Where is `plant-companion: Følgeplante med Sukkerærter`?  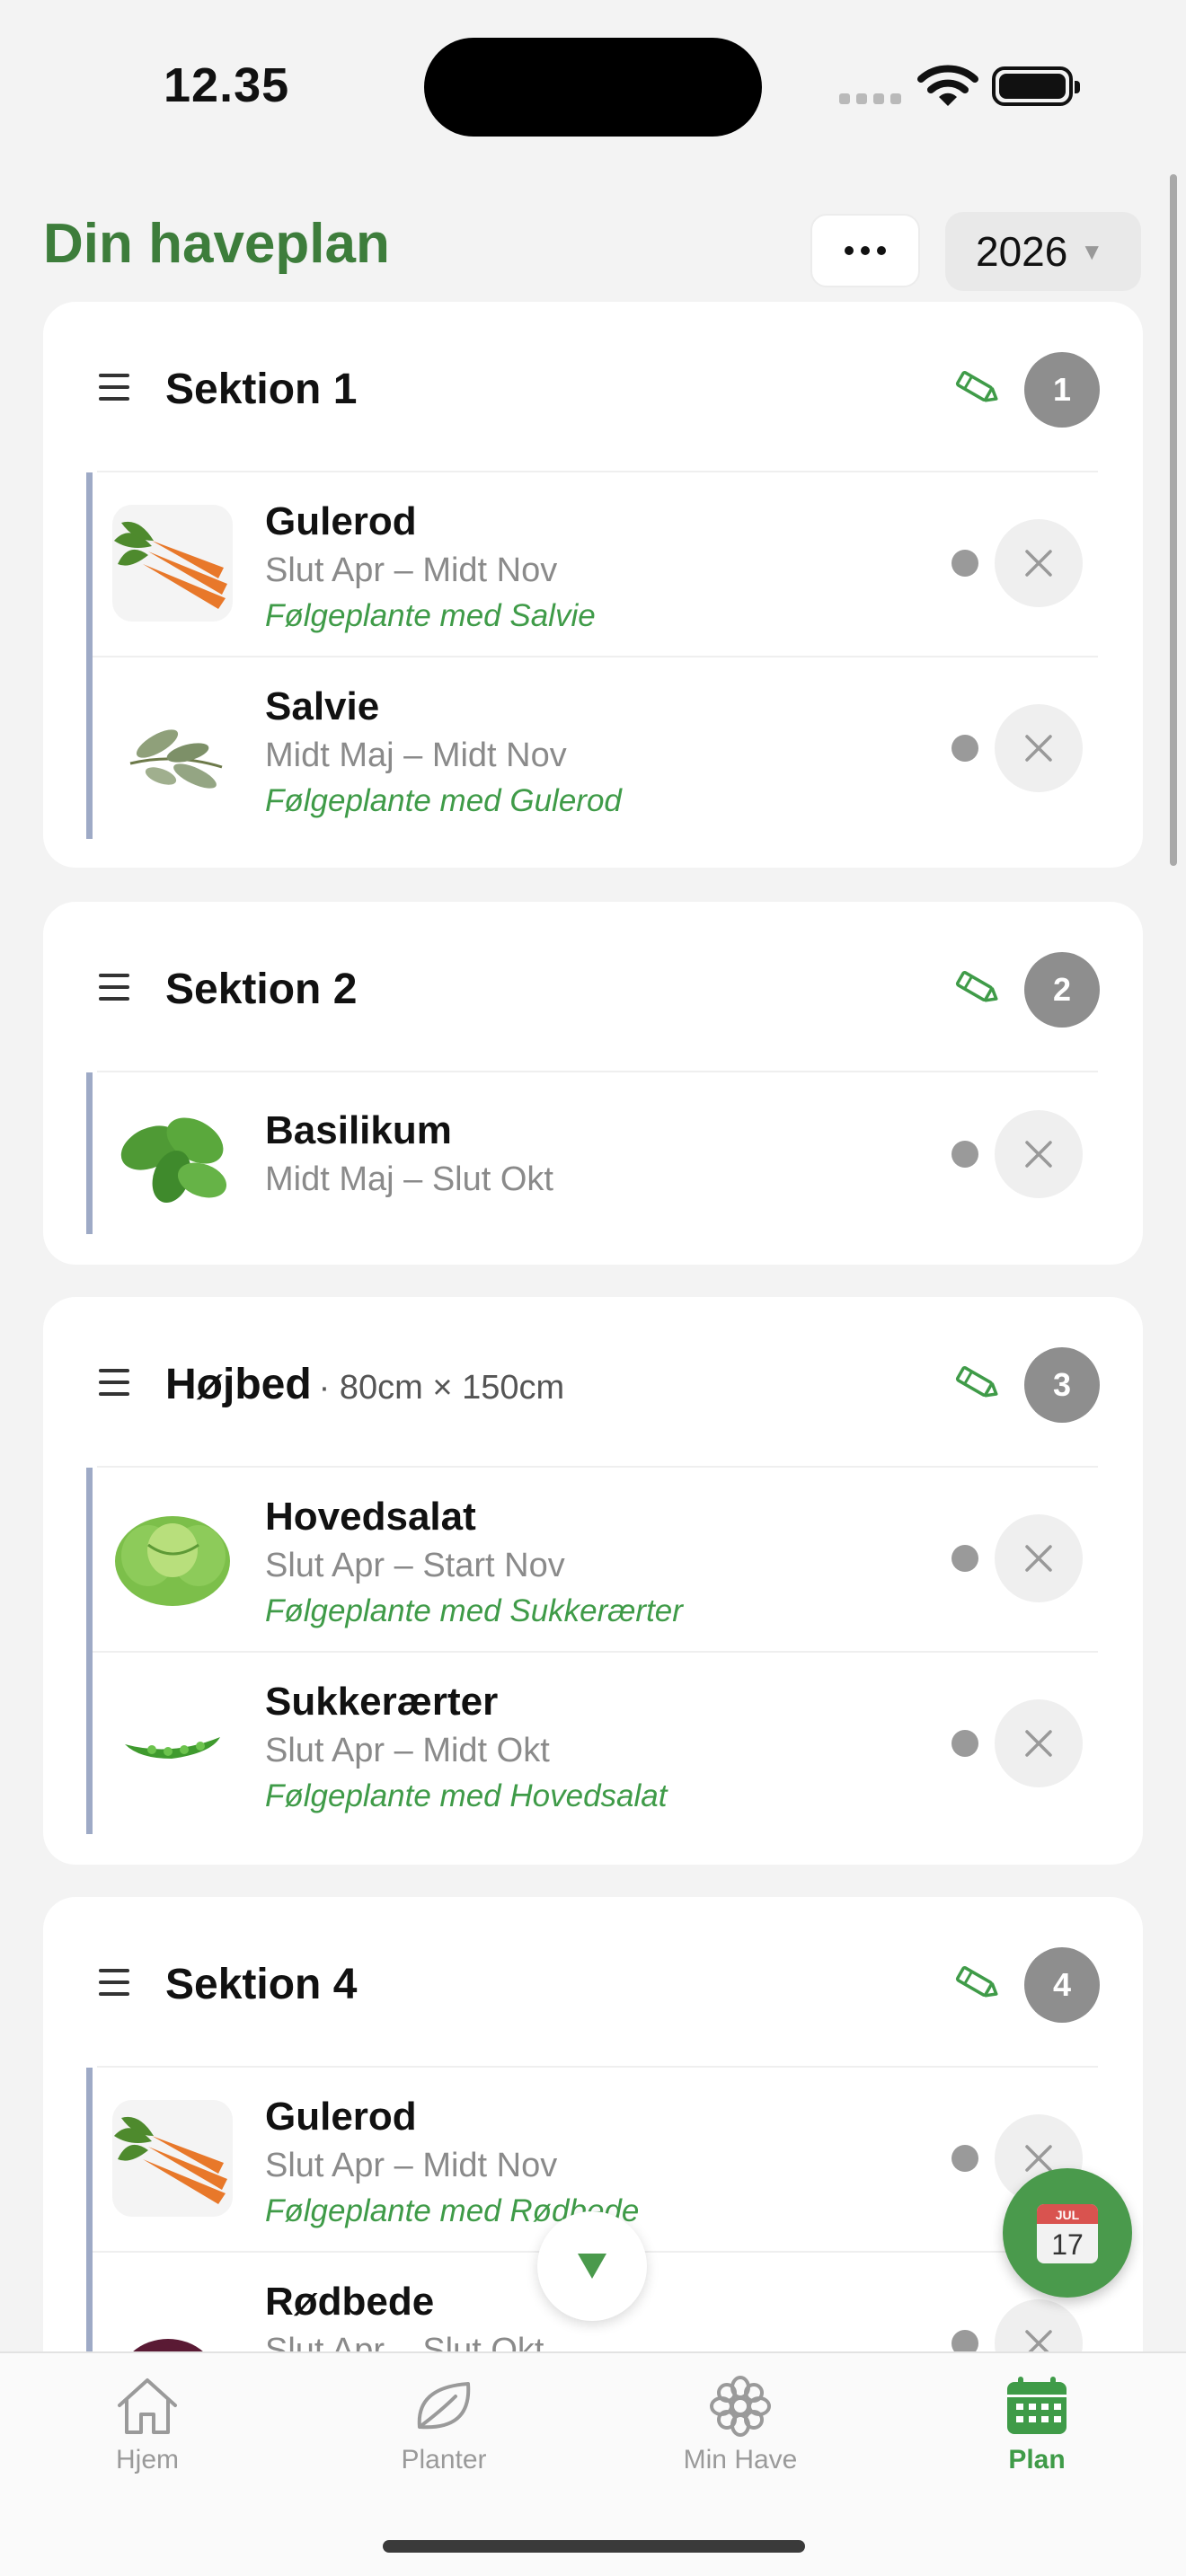 plant-companion: Følgeplante med Sukkerærter is located at coordinates (474, 1610).